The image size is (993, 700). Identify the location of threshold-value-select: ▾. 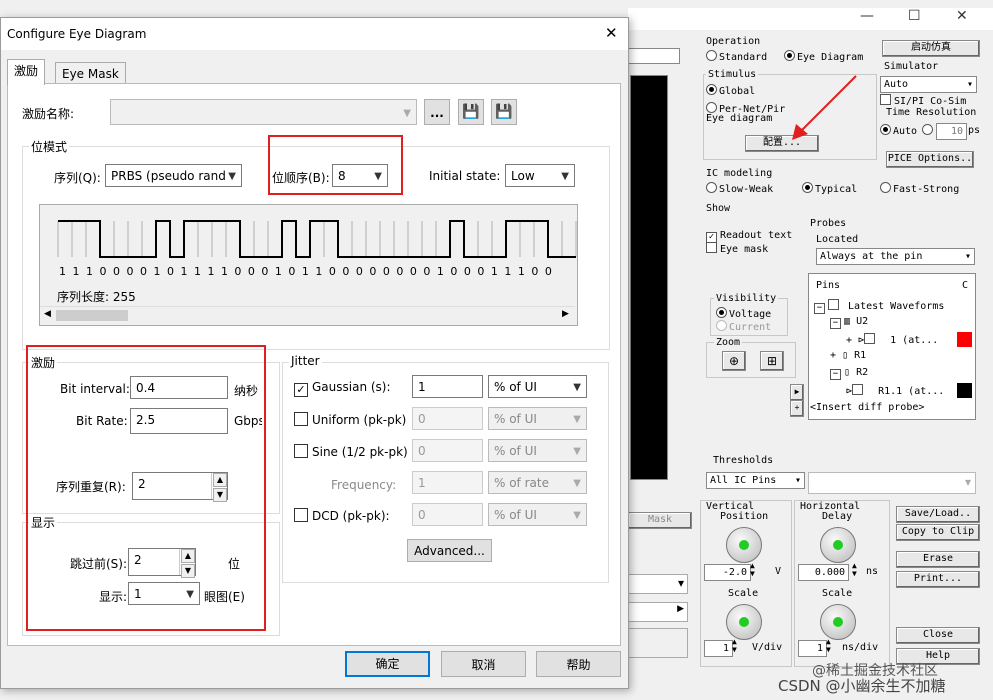
(892, 483).